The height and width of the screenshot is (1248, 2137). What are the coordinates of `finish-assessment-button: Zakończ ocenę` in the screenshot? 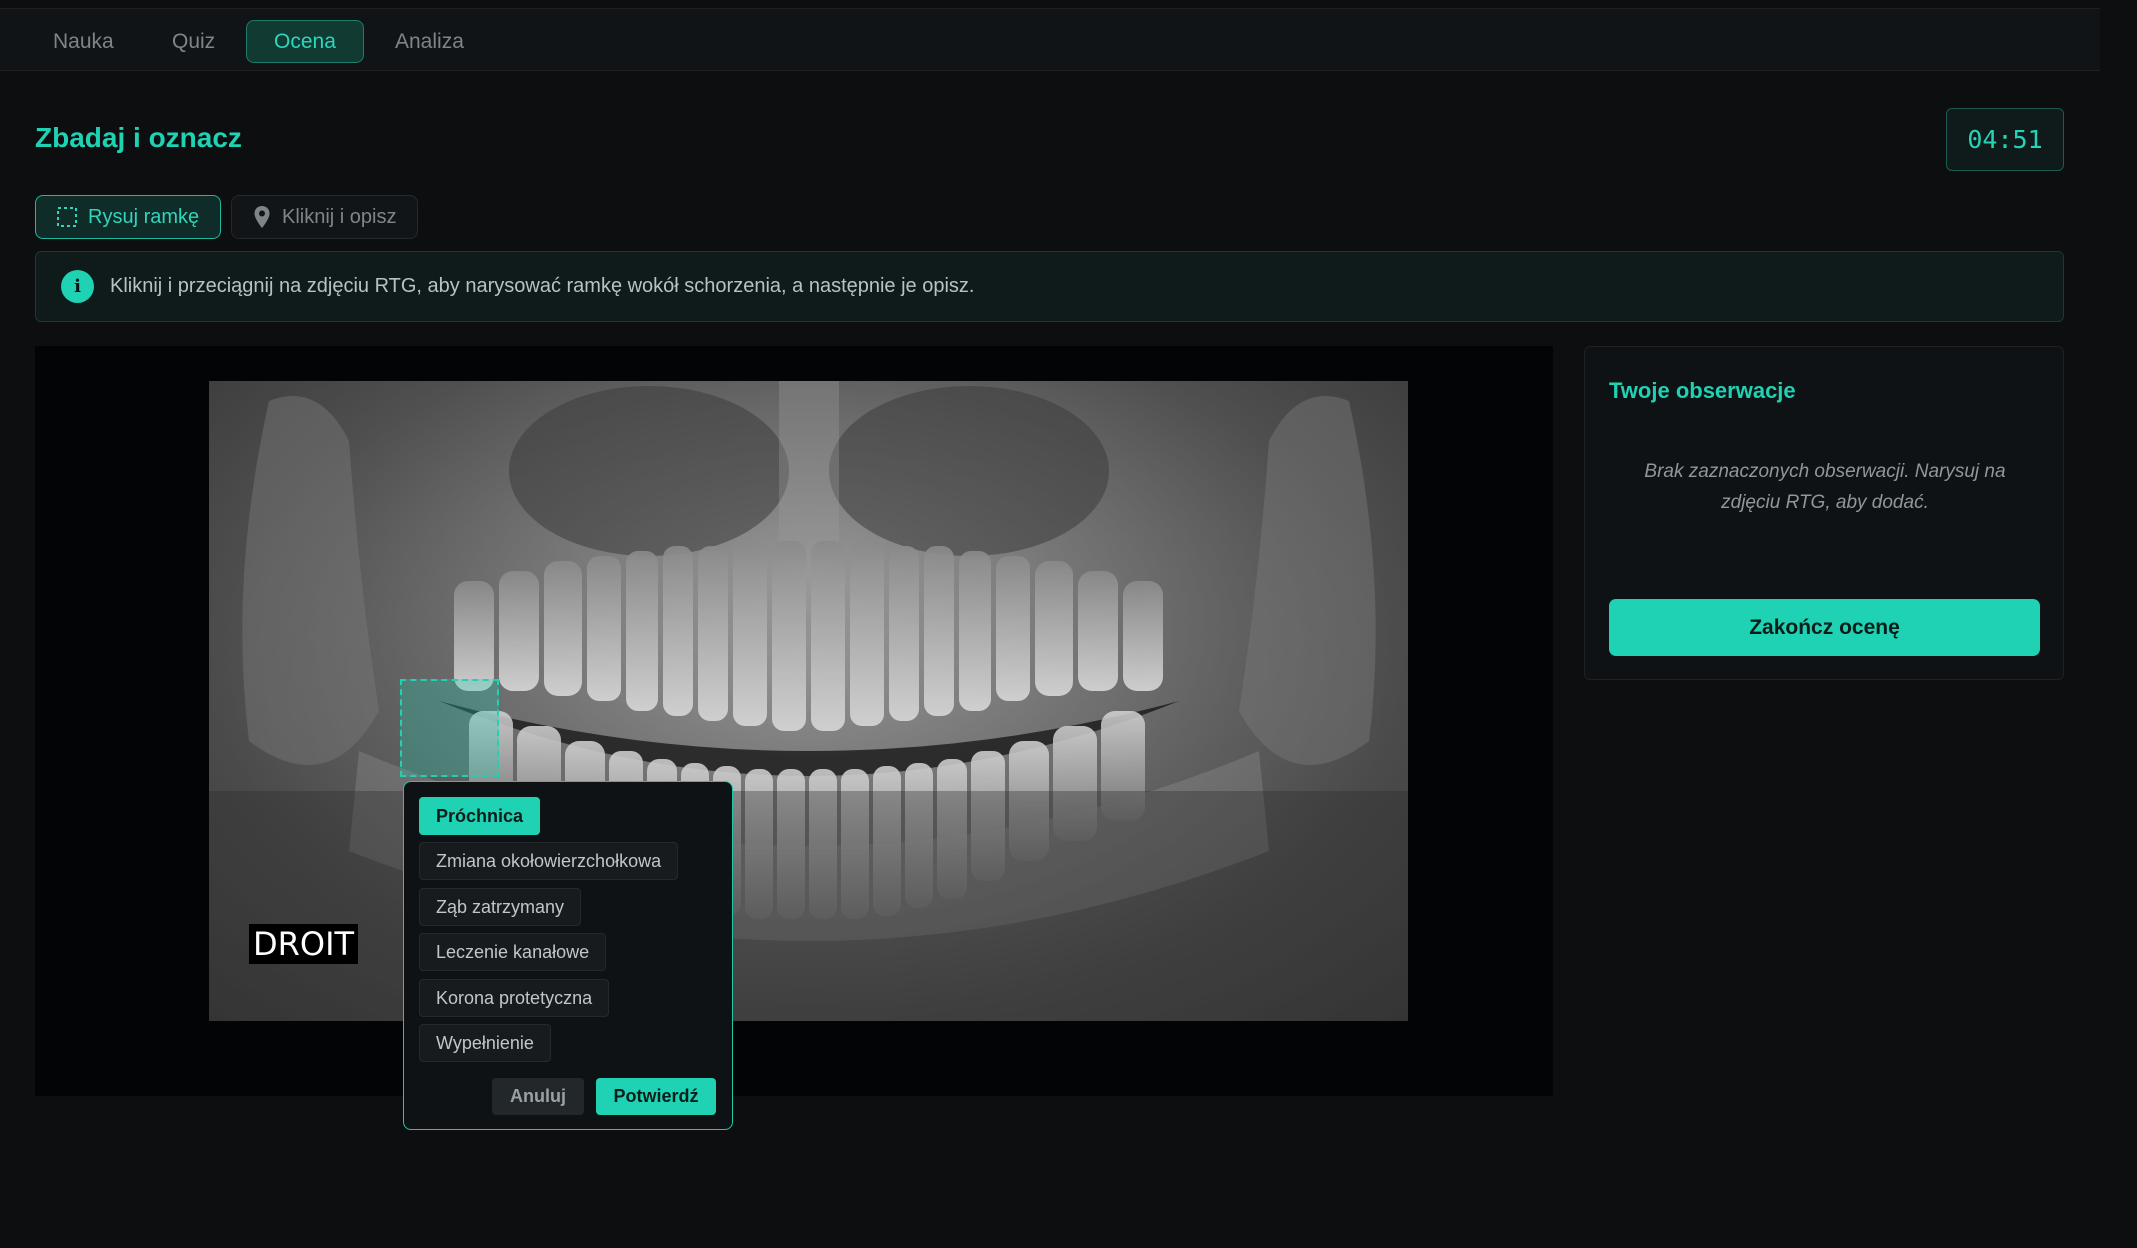 It's located at (1824, 627).